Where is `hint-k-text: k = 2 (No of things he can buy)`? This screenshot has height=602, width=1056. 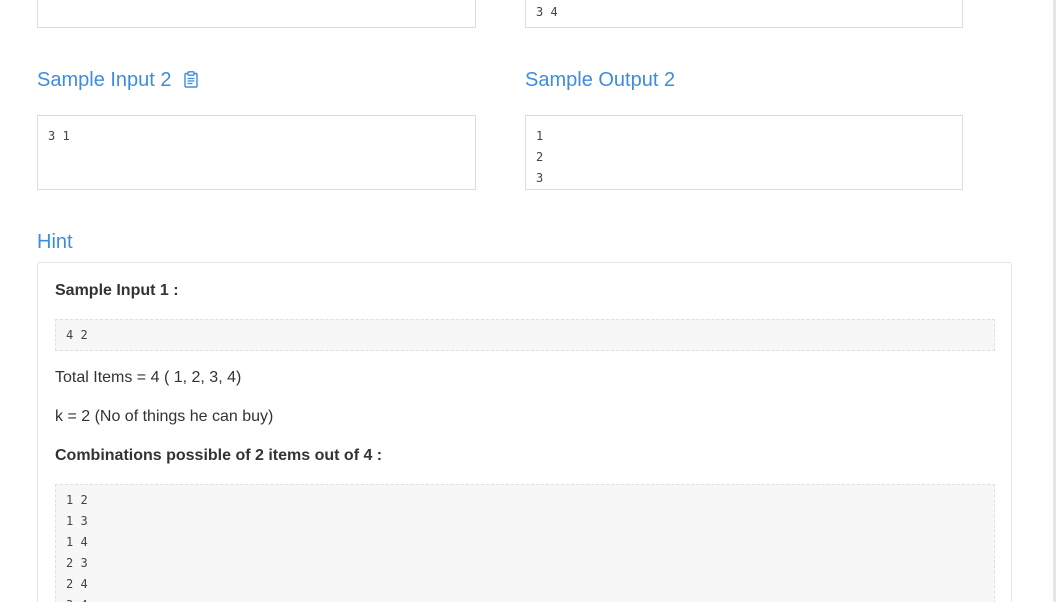
hint-k-text: k = 2 (No of things he can buy) is located at coordinates (164, 416).